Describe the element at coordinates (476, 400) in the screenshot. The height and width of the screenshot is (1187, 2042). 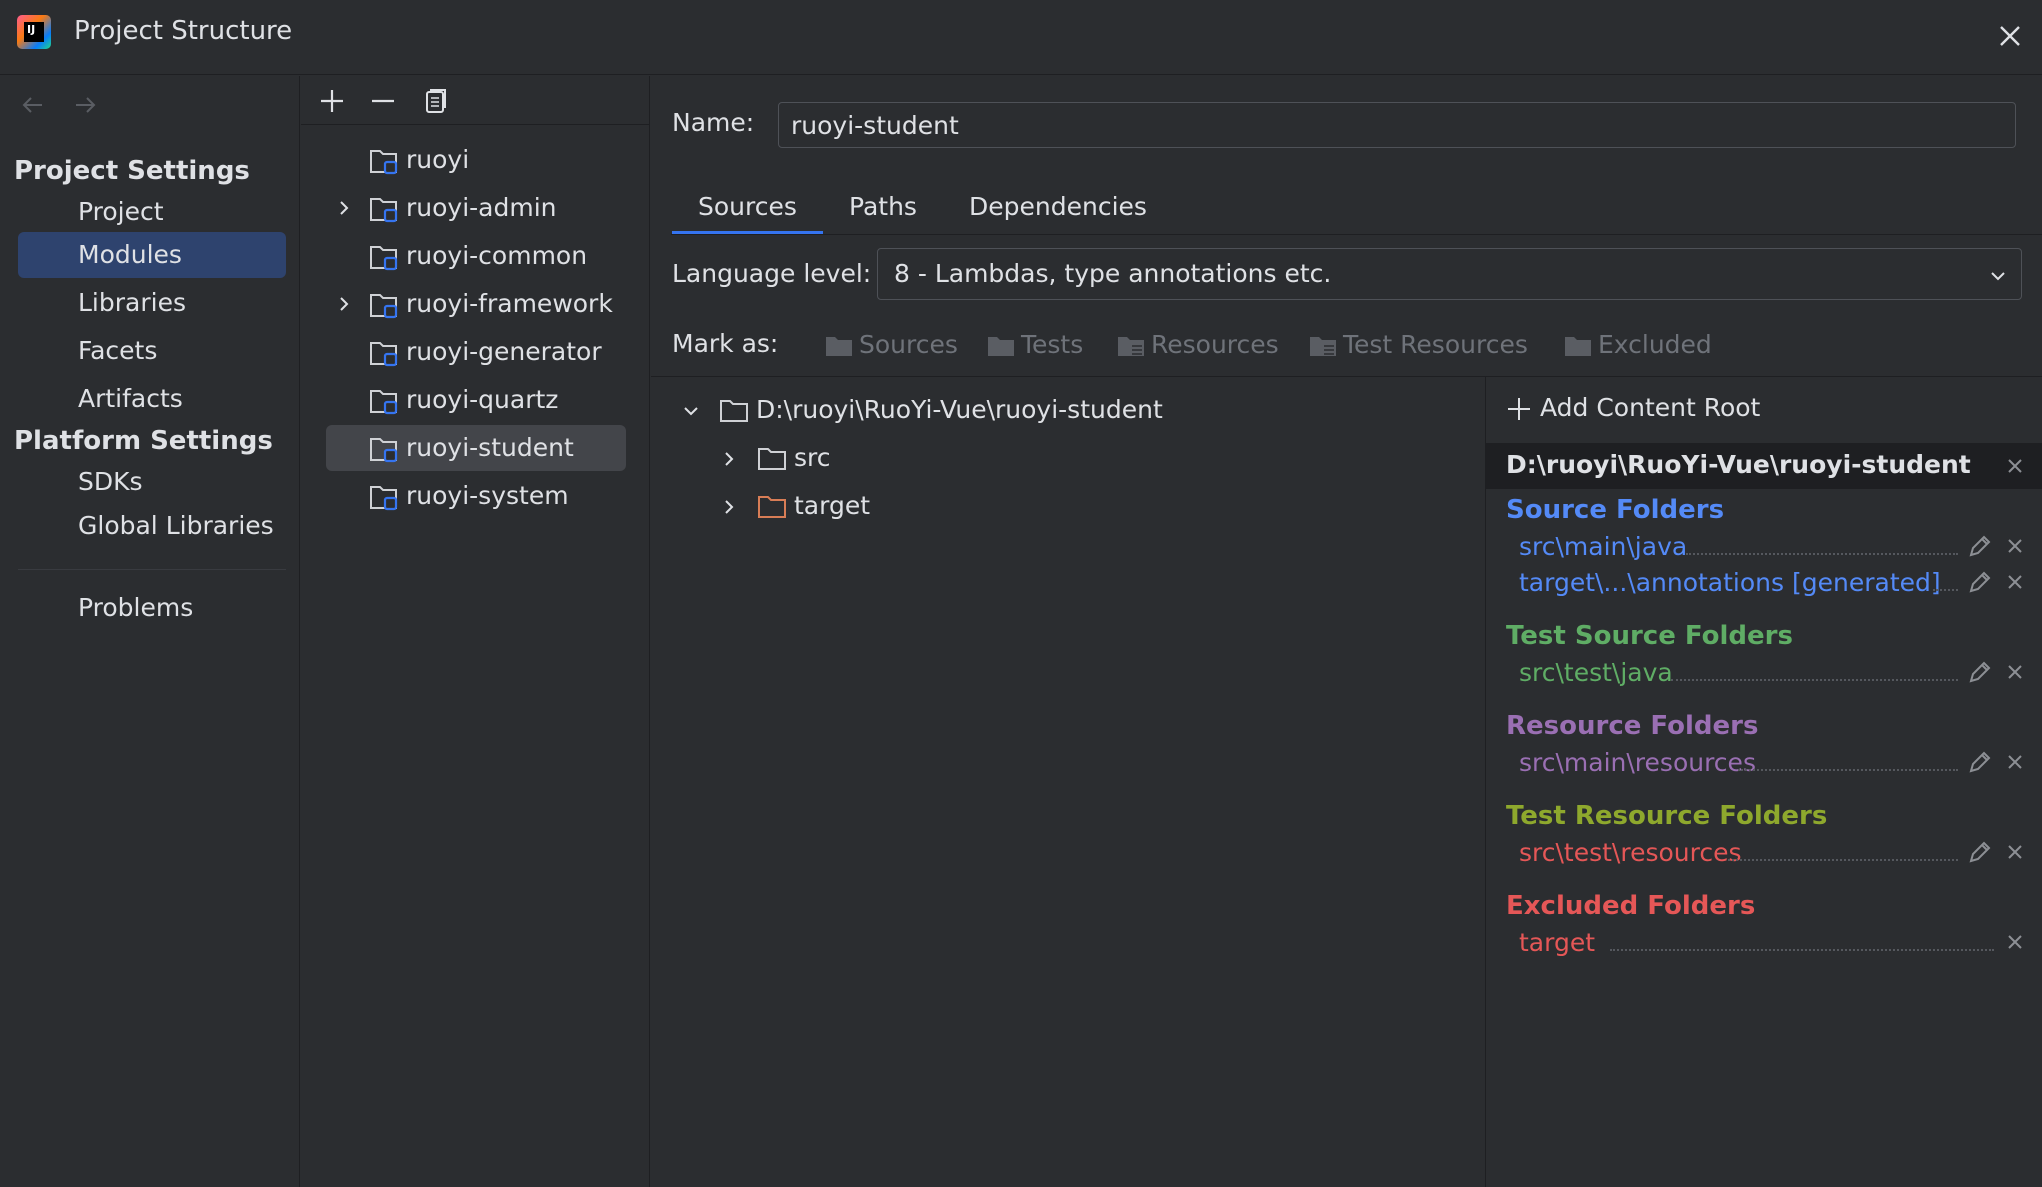
I see `module-item-ruoyi-quartz: ruoyi-quartz` at that location.